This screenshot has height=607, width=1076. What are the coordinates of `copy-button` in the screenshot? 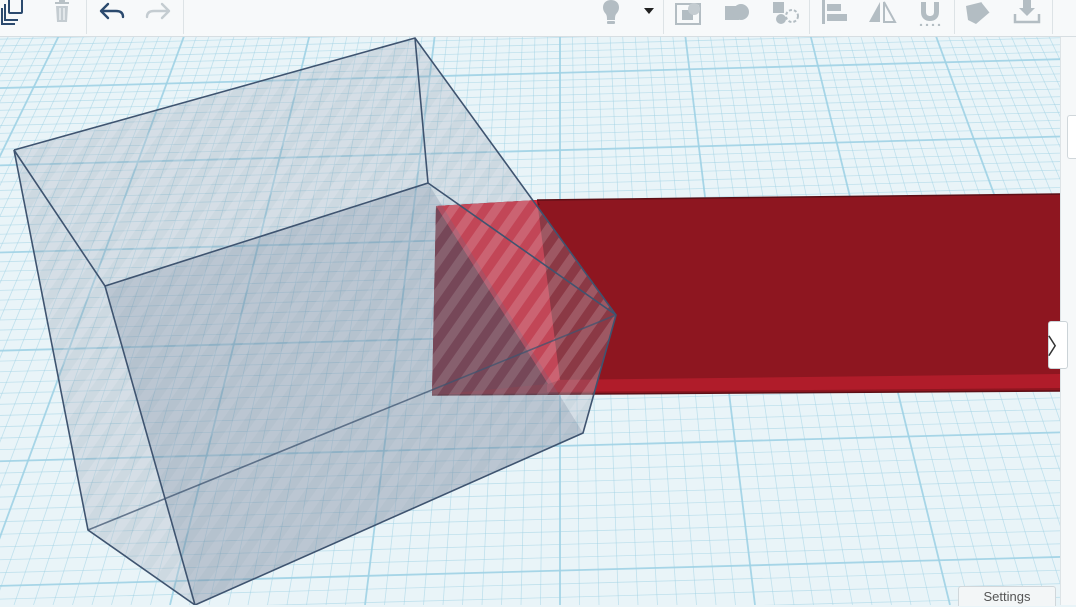 It's located at (15, 13).